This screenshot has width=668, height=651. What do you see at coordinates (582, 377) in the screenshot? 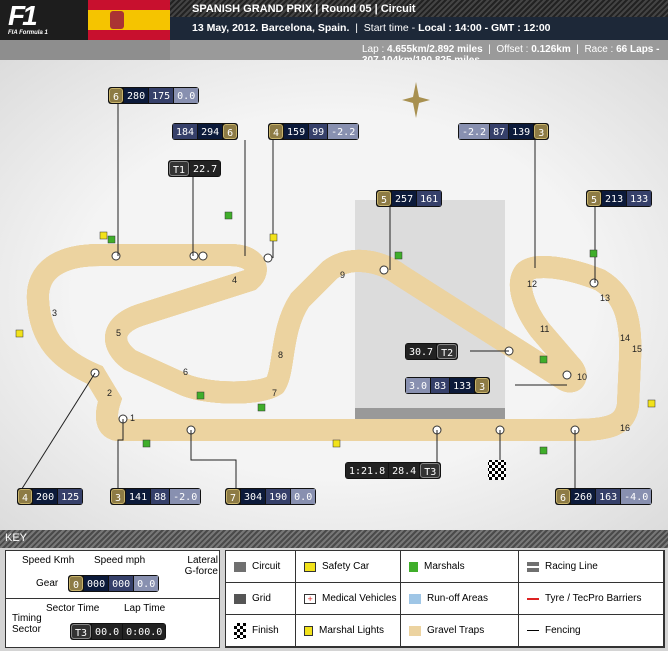
I see `turn-10: 10` at bounding box center [582, 377].